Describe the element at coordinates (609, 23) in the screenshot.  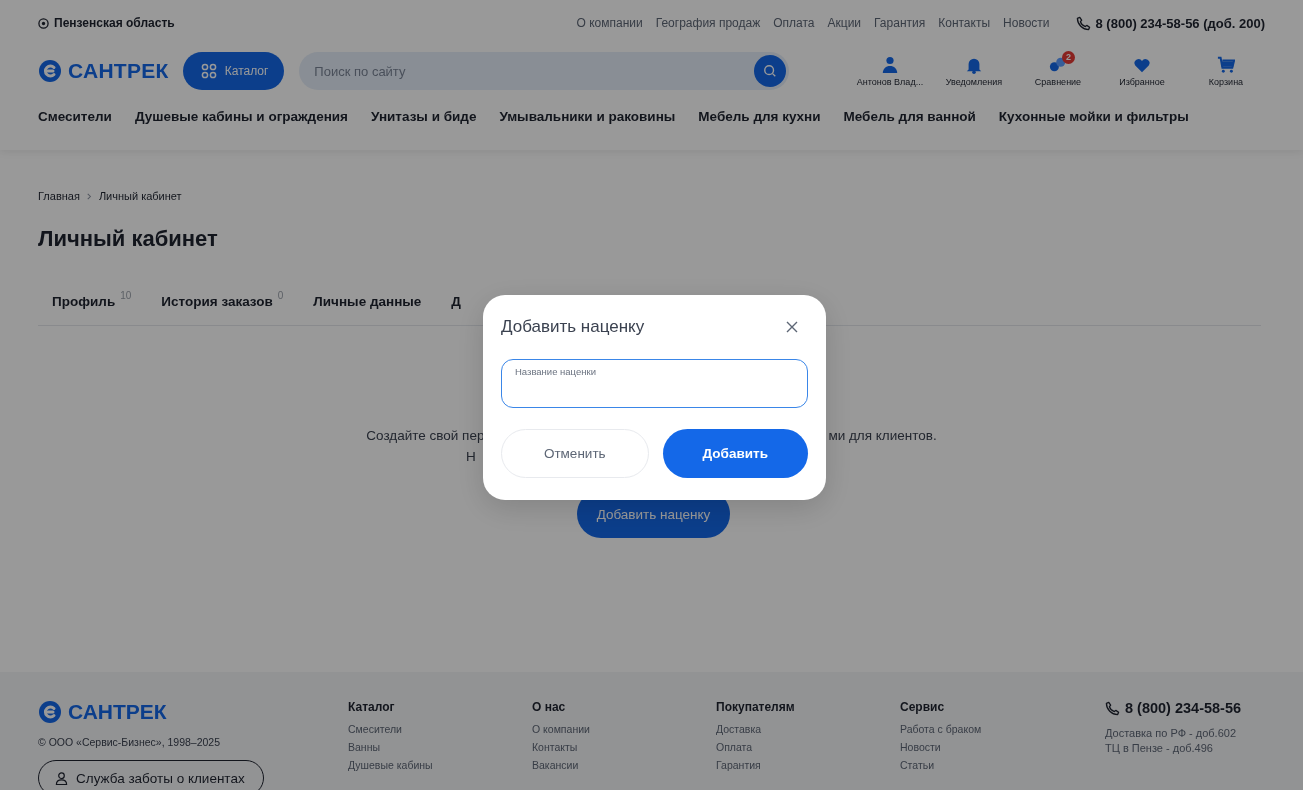
I see `nav-link: О компании` at that location.